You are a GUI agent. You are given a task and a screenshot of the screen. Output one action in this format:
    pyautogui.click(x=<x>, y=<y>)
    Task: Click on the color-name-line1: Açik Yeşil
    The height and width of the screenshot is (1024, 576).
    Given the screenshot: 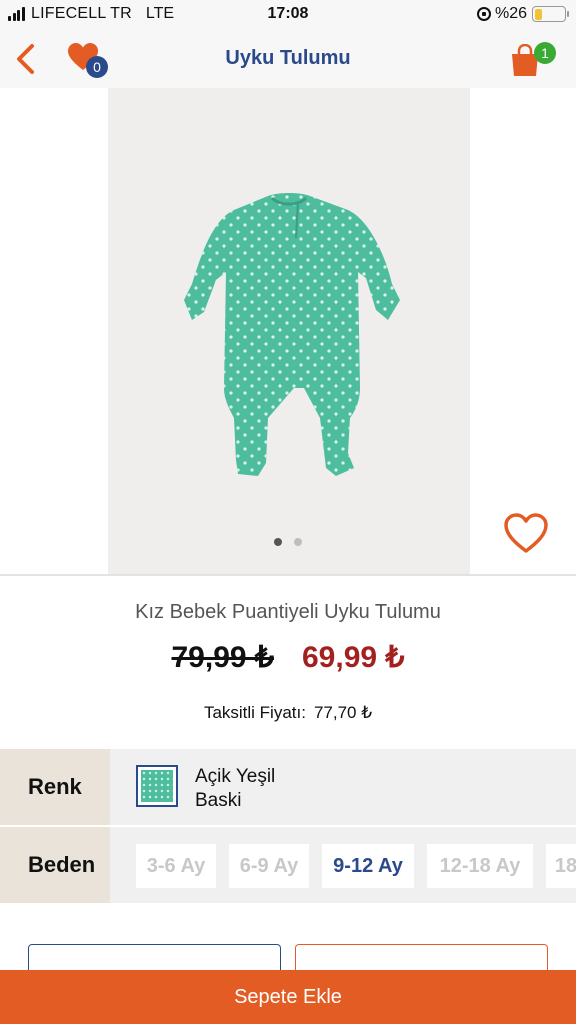 What is the action you would take?
    pyautogui.click(x=235, y=776)
    